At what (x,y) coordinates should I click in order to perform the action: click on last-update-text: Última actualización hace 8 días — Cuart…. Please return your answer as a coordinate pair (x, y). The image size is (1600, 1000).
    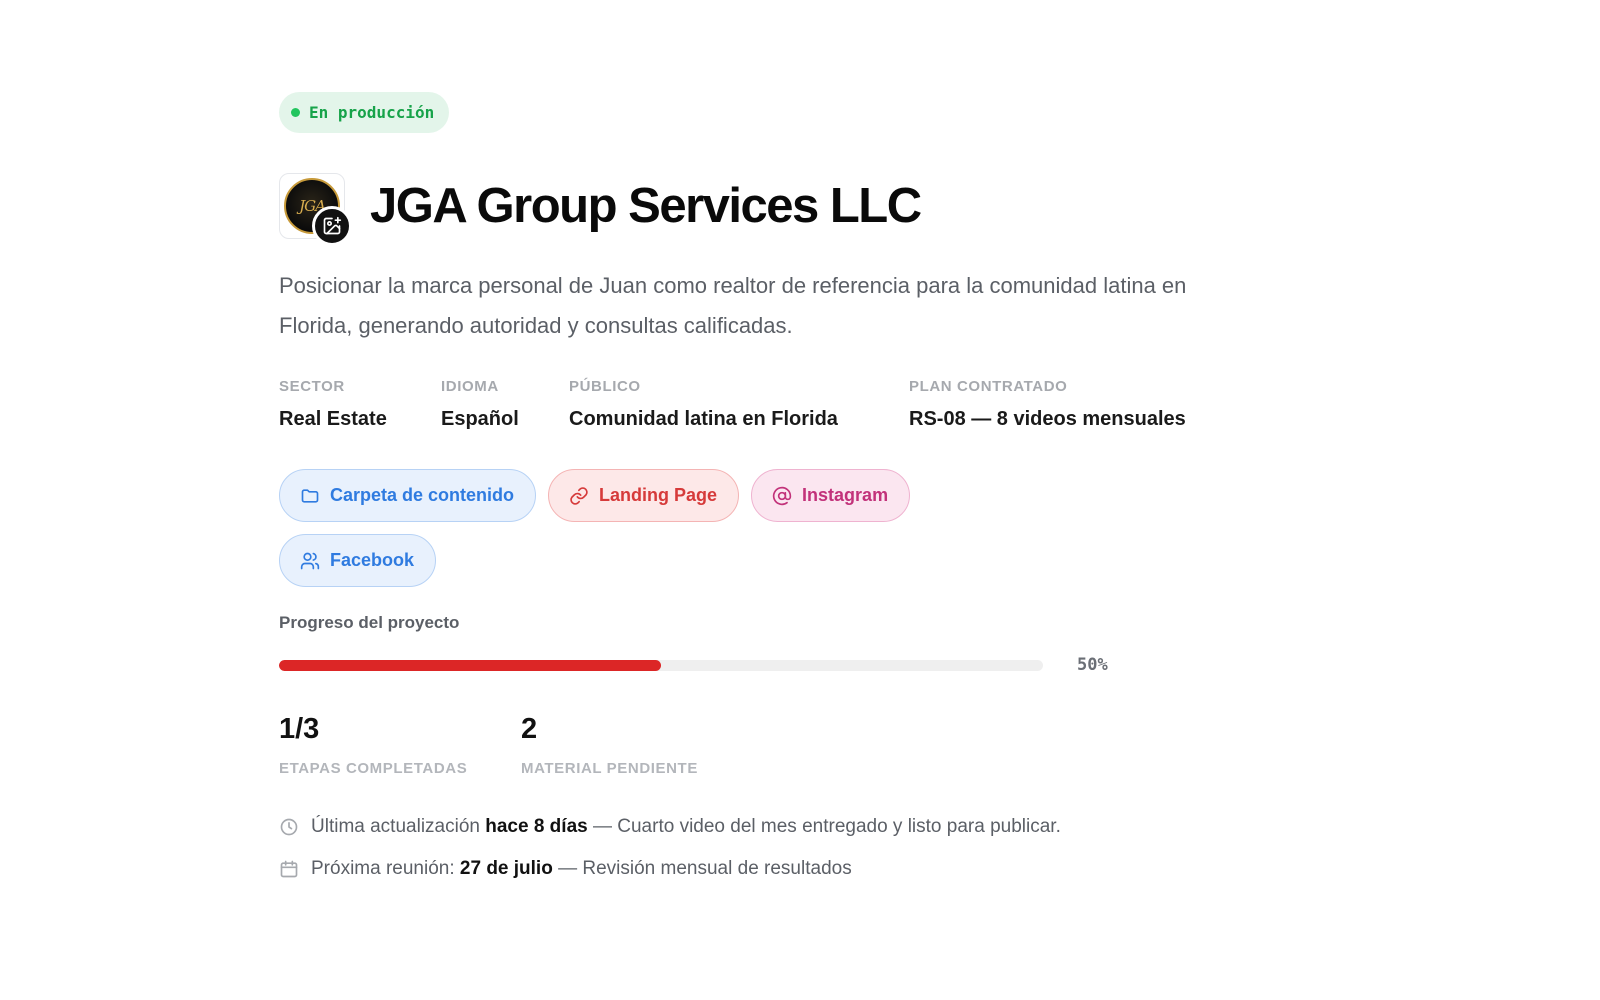
    Looking at the image, I should click on (686, 827).